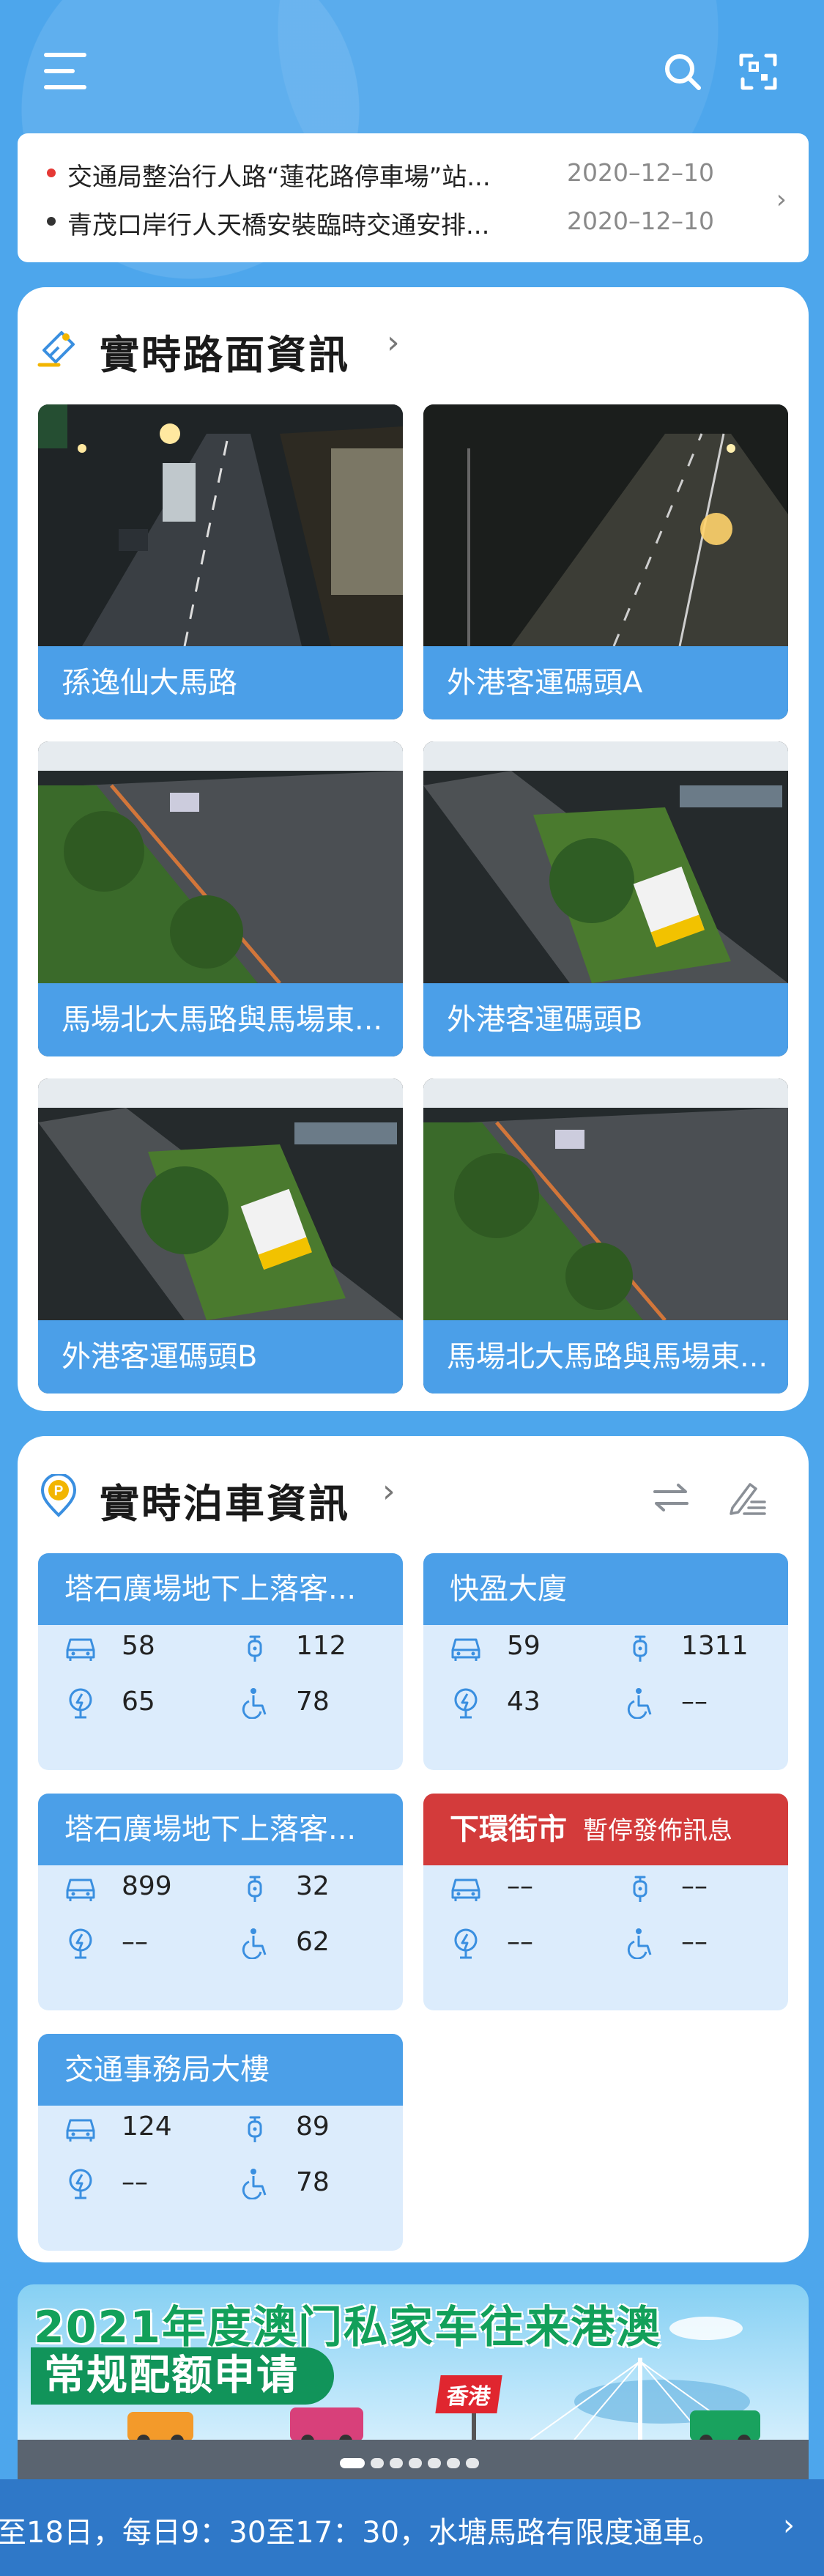 The image size is (824, 2576). I want to click on promo-banner: 2021年度澳门私家车往来港澳 常规配额申请 香港, so click(413, 2381).